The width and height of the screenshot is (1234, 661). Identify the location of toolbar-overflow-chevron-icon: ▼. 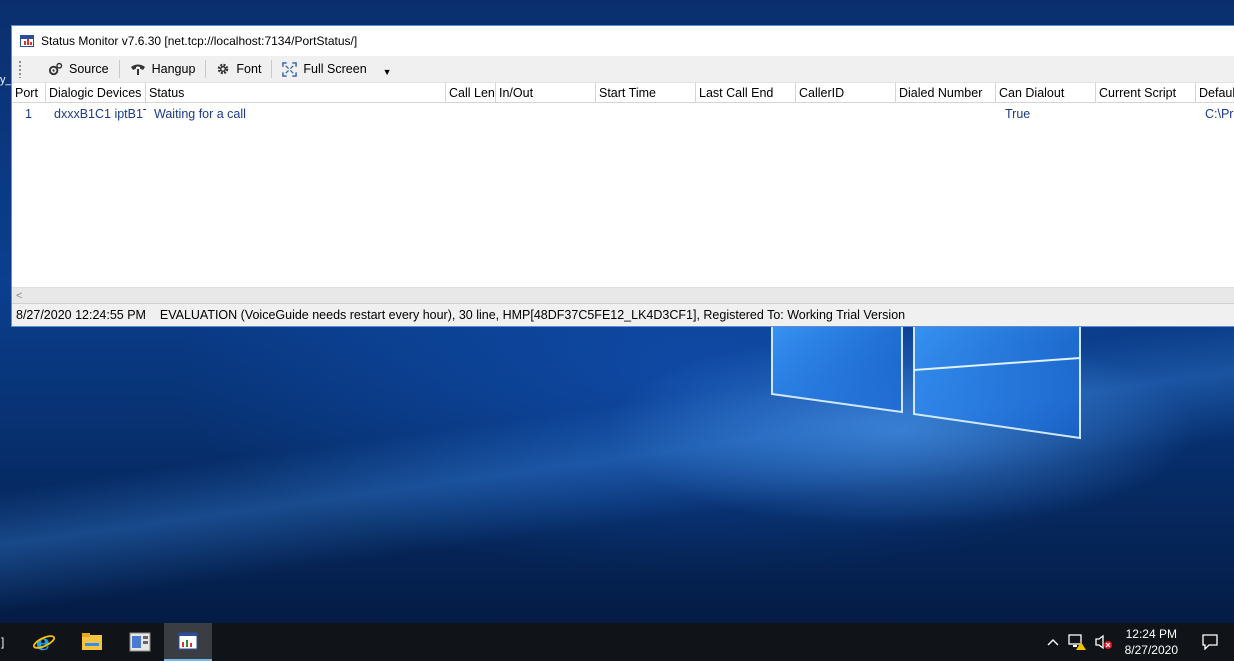
(387, 69).